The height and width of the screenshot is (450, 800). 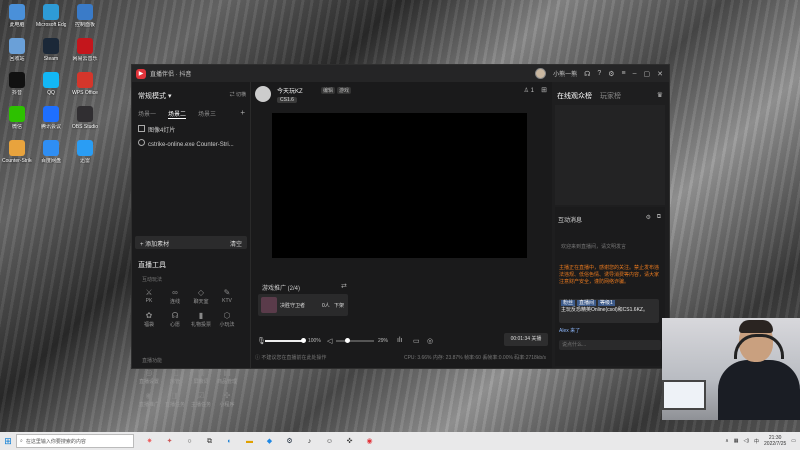 I want to click on tool-button: ☊ 心愿, so click(x=175, y=319).